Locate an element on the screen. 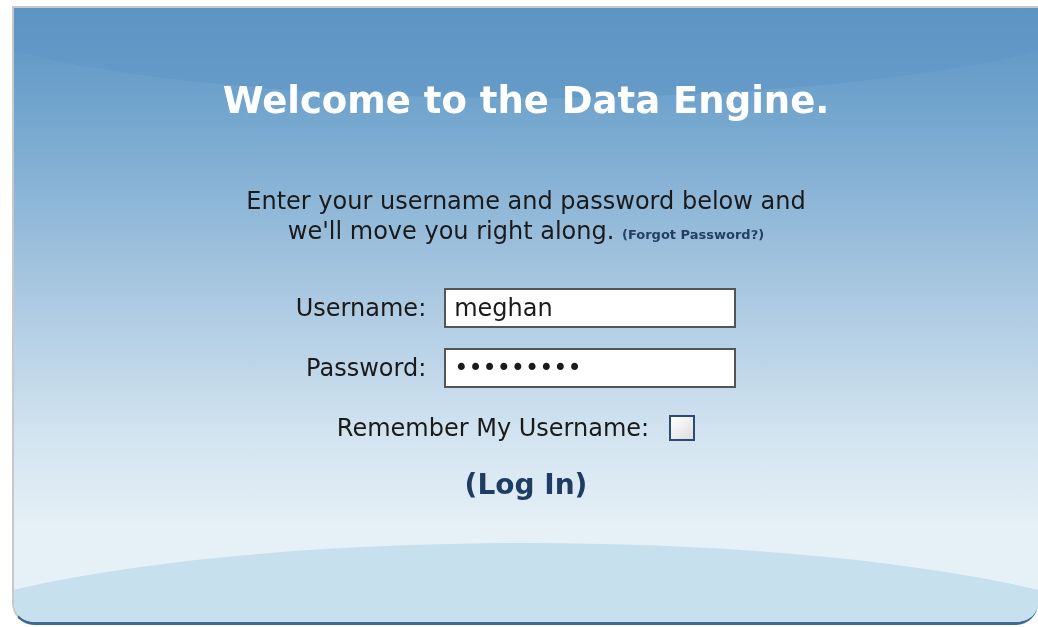  remember-checkbox is located at coordinates (682, 428).